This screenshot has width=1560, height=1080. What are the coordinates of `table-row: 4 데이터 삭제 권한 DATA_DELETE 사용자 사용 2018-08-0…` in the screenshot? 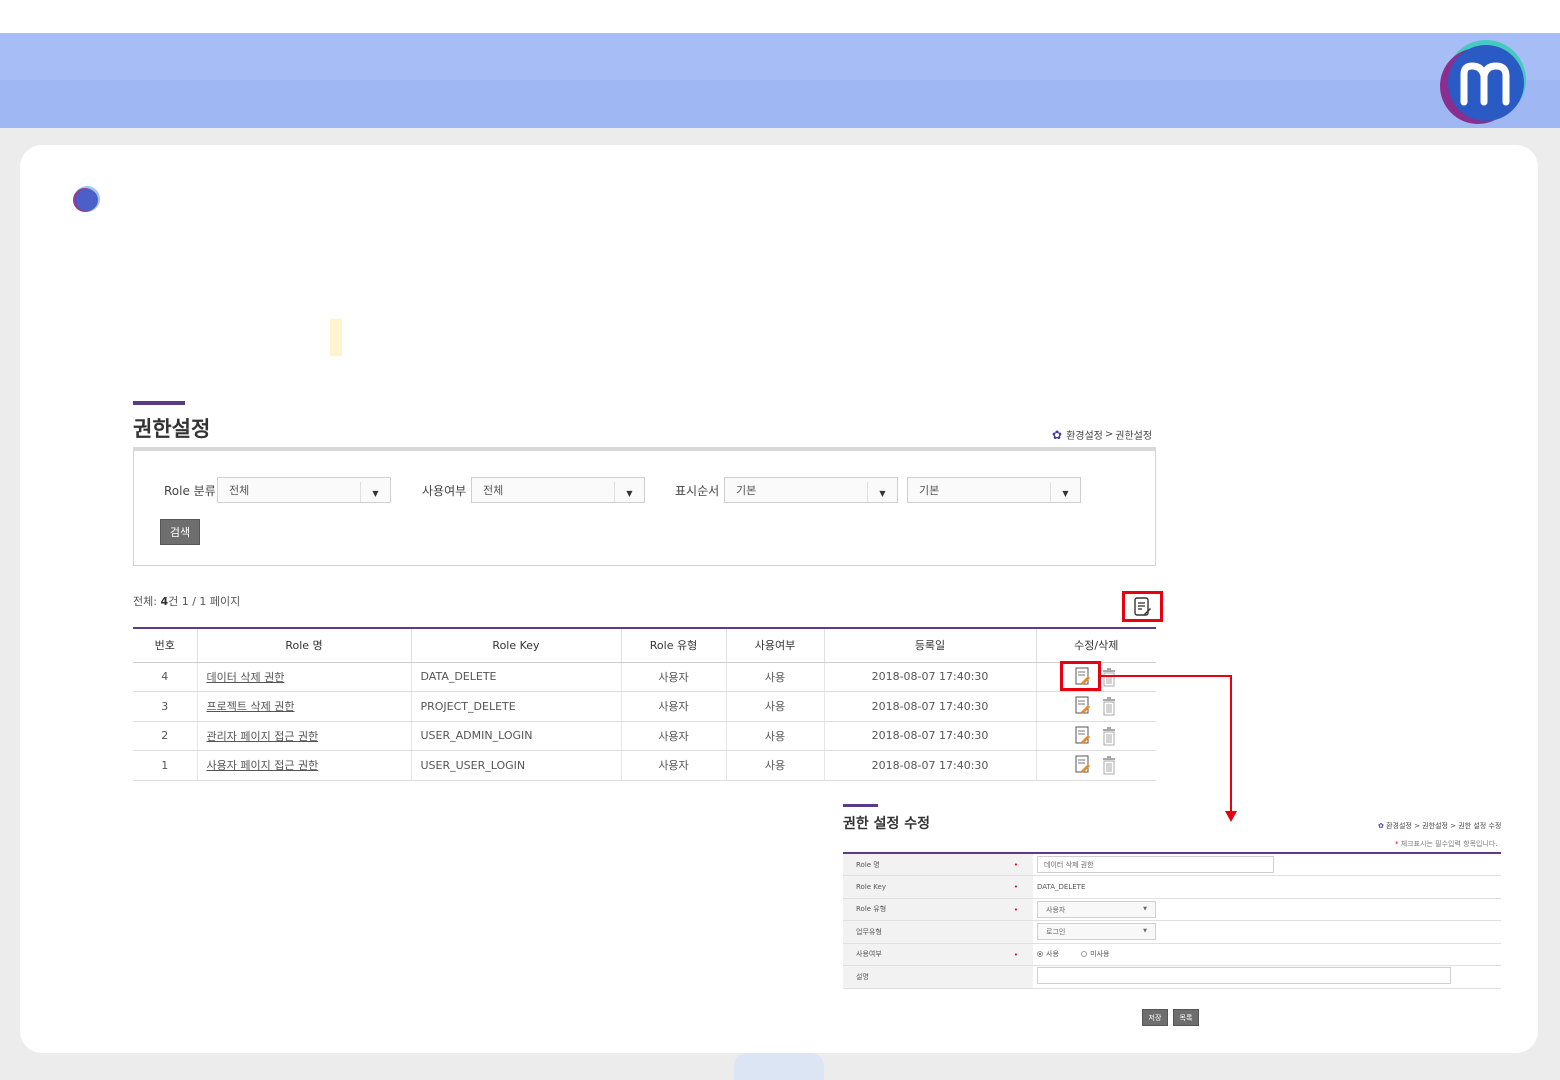 It's located at (644, 677).